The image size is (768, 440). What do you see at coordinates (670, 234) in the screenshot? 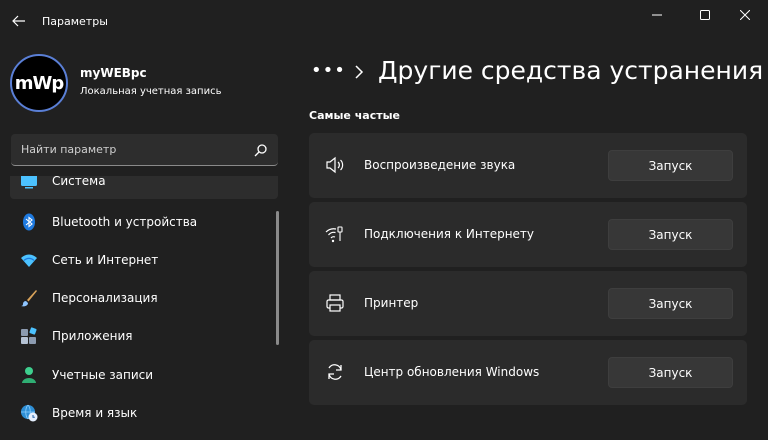
I see `run-internet-button: Запуск` at bounding box center [670, 234].